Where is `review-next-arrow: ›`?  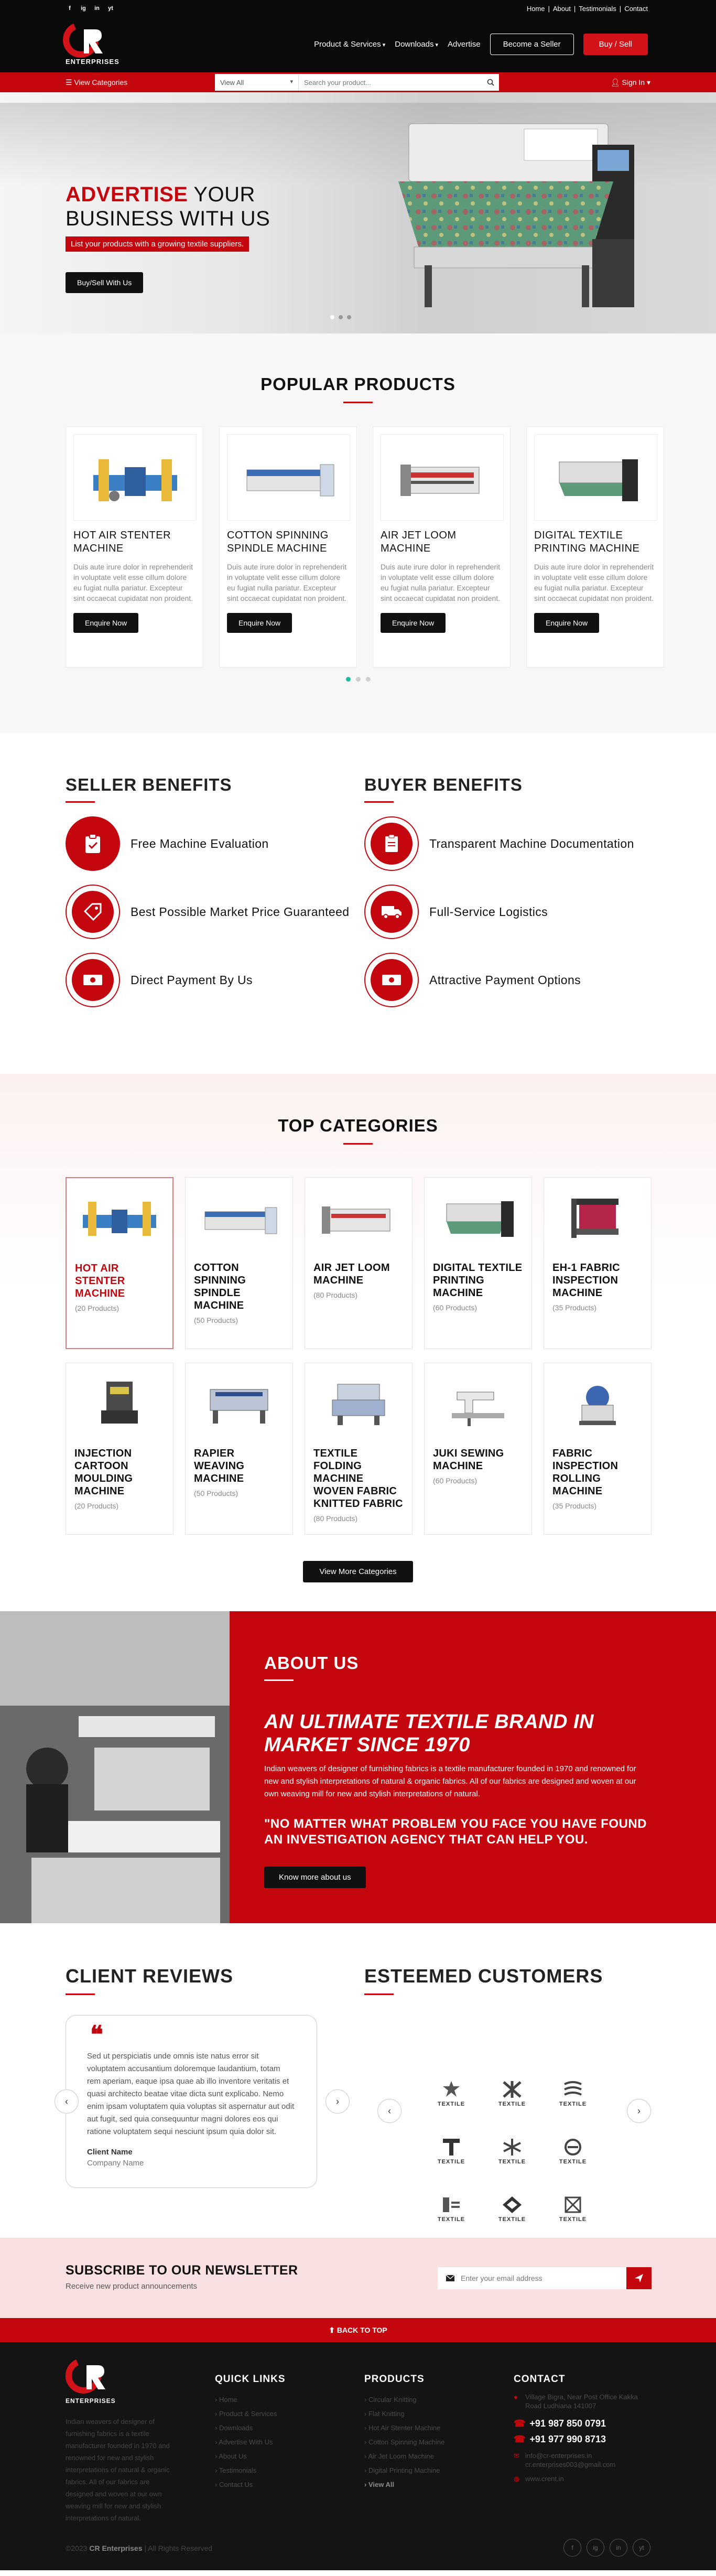
review-next-arrow: › is located at coordinates (338, 2101).